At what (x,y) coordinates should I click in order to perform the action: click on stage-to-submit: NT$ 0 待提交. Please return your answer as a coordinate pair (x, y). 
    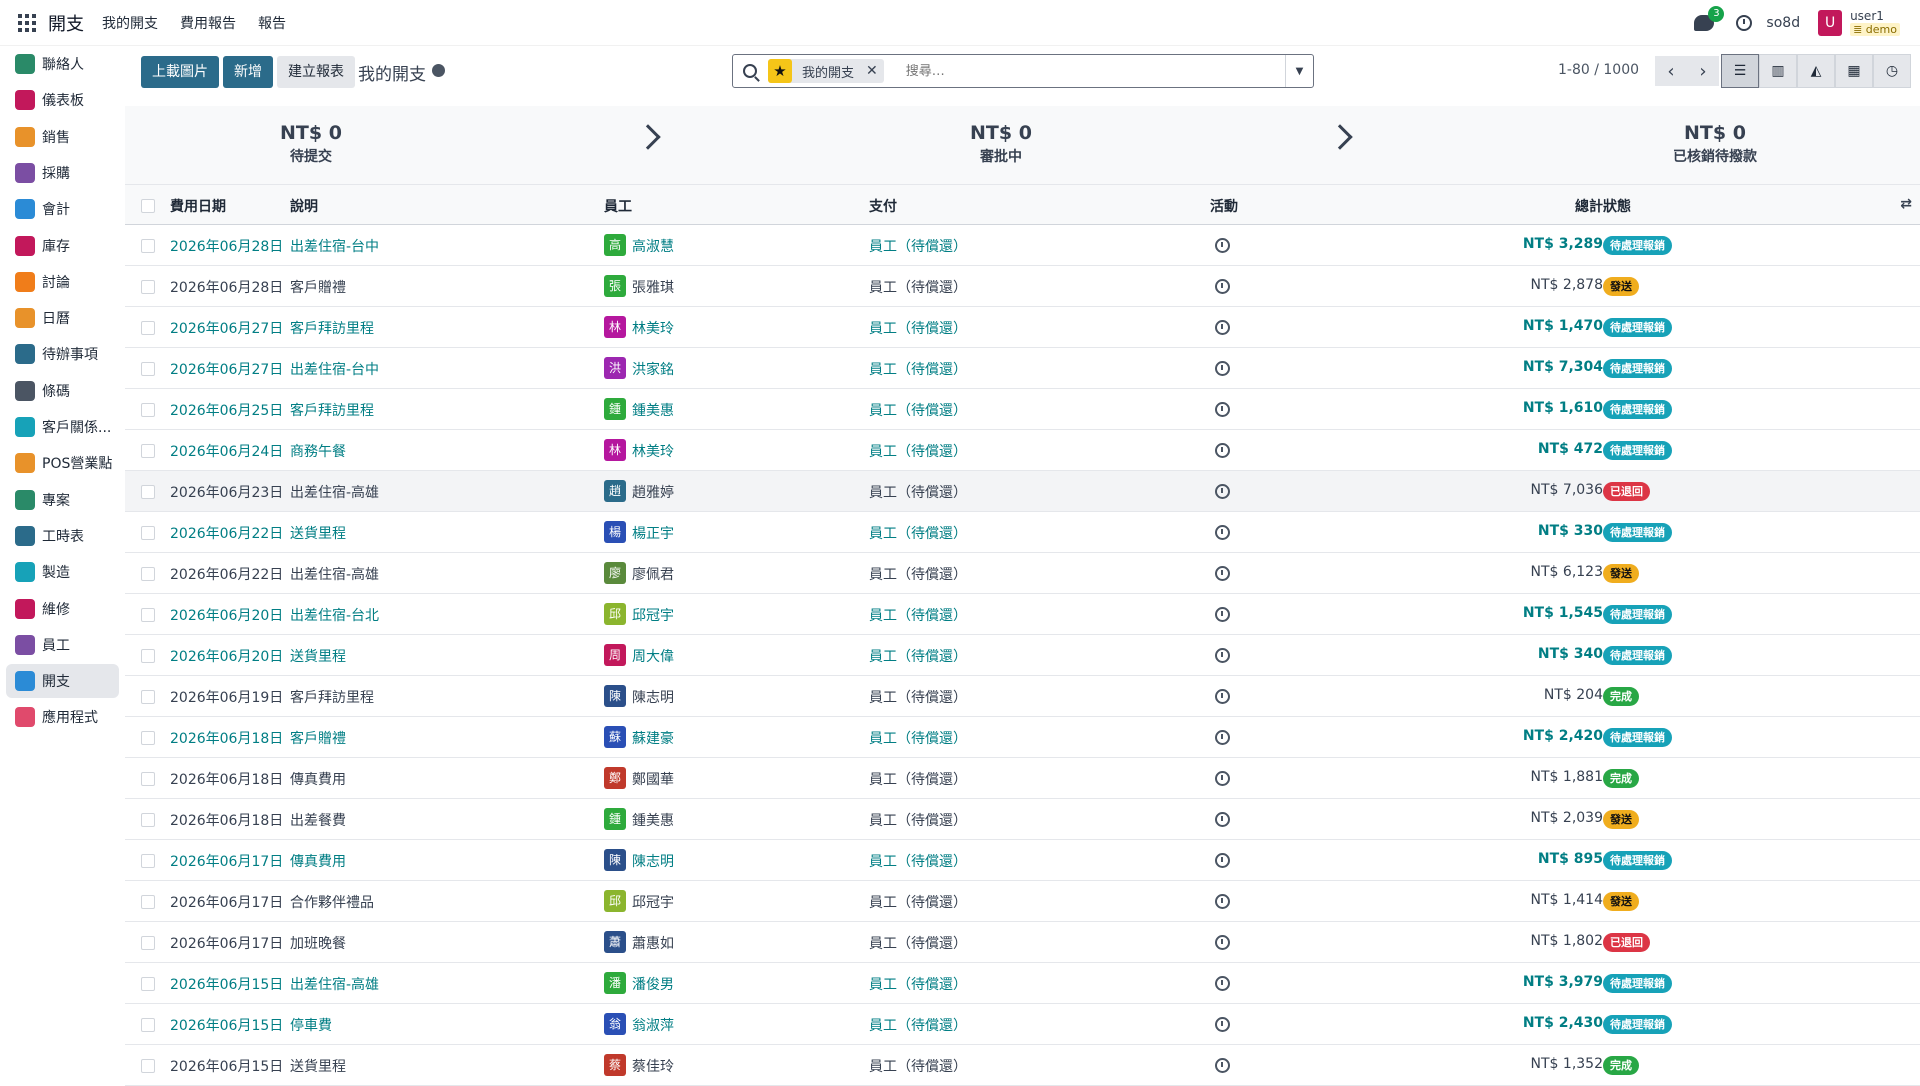
    Looking at the image, I should click on (311, 144).